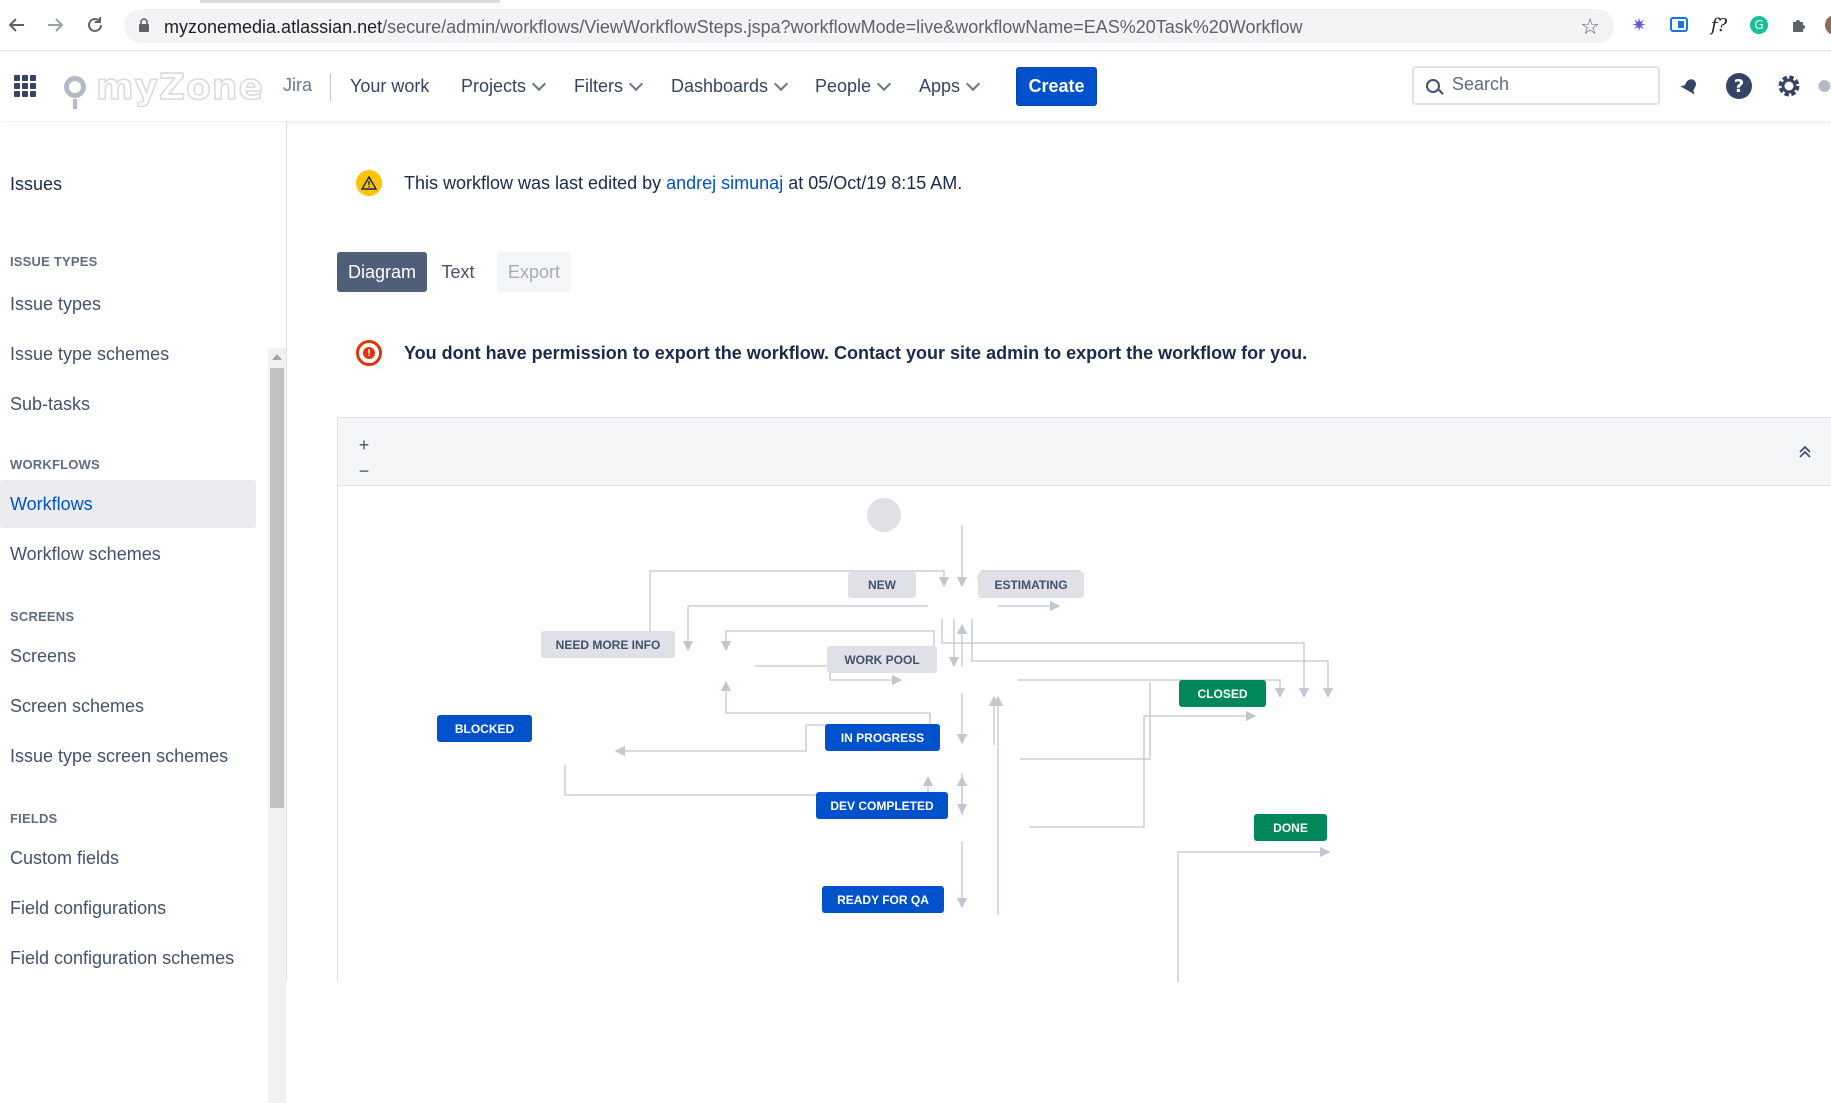 This screenshot has width=1831, height=1103. I want to click on sidebar-item-issue-type-schemes: Issue type schemes, so click(128, 354).